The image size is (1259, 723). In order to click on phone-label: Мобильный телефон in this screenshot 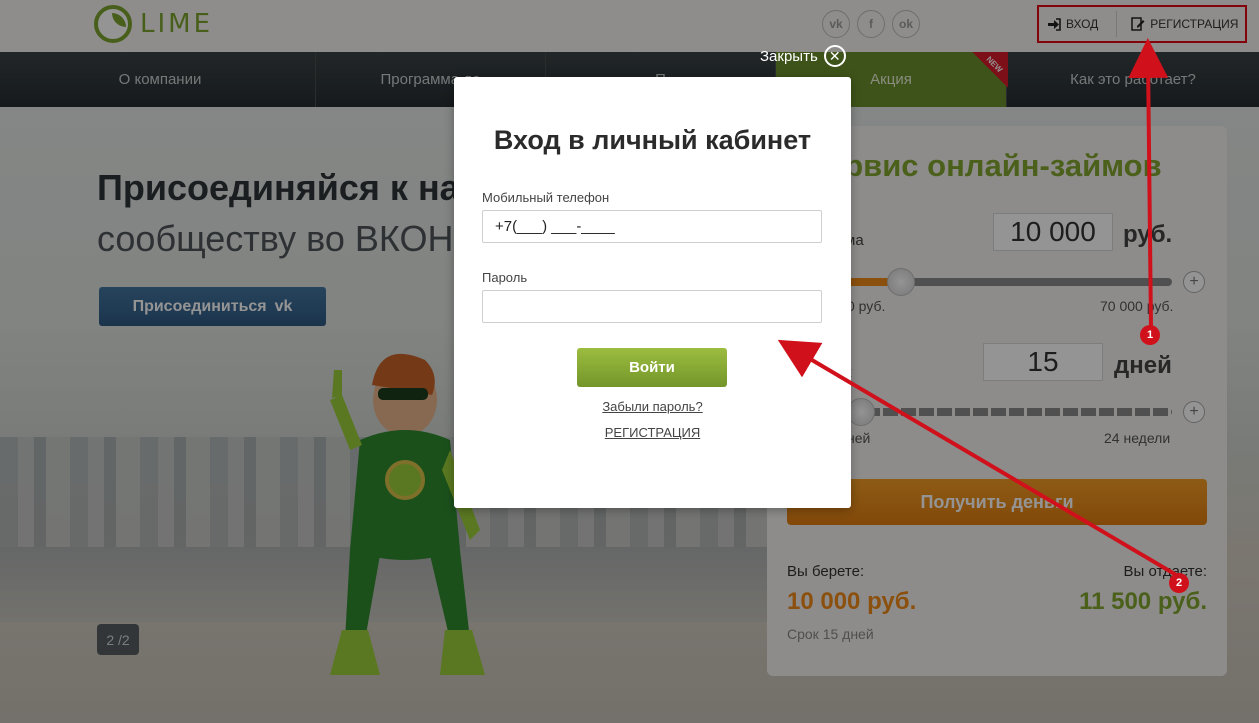, I will do `click(546, 197)`.